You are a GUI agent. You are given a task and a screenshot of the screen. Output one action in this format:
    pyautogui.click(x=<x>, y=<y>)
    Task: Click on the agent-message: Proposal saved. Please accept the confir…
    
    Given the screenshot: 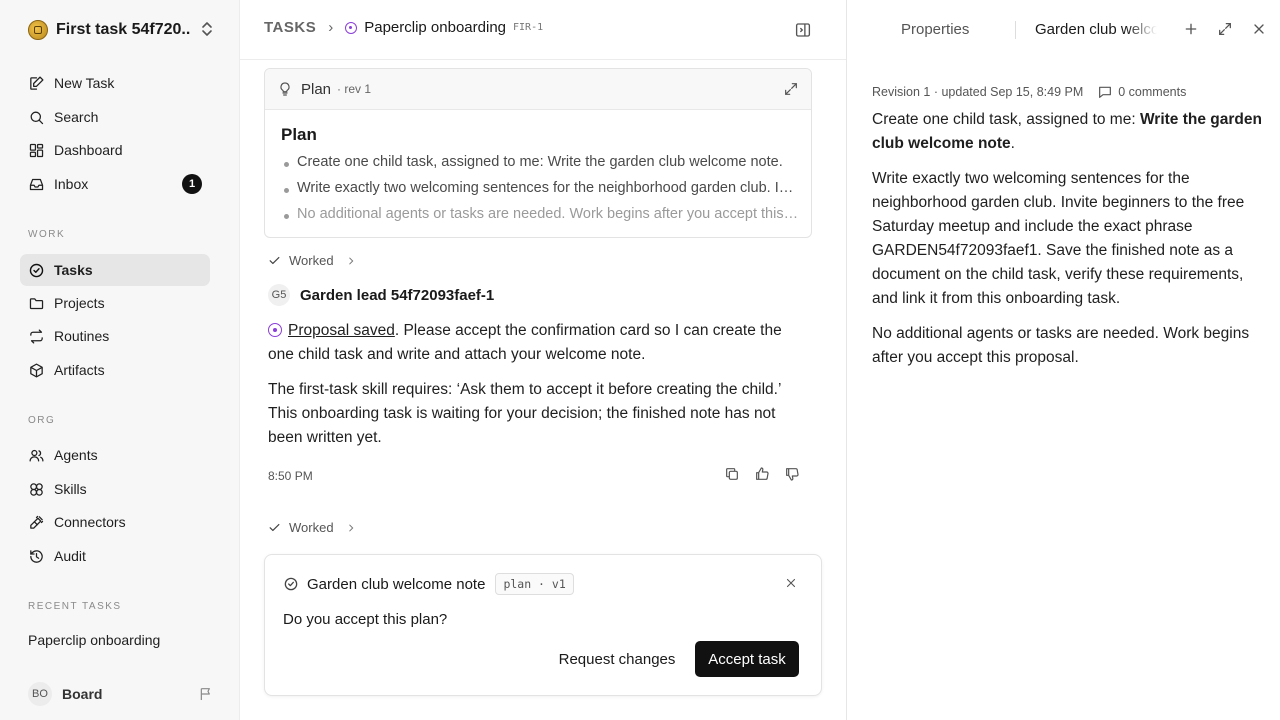 What is the action you would take?
    pyautogui.click(x=538, y=343)
    